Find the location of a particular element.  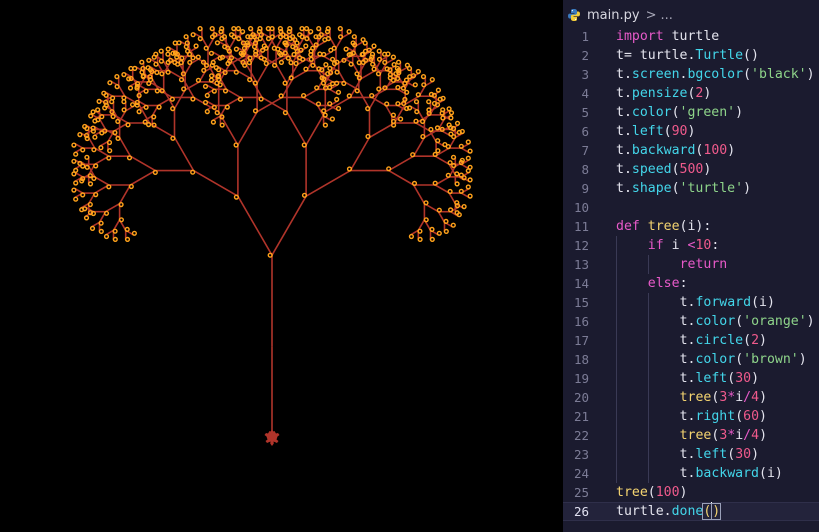

code-token: 100 is located at coordinates (715, 150).